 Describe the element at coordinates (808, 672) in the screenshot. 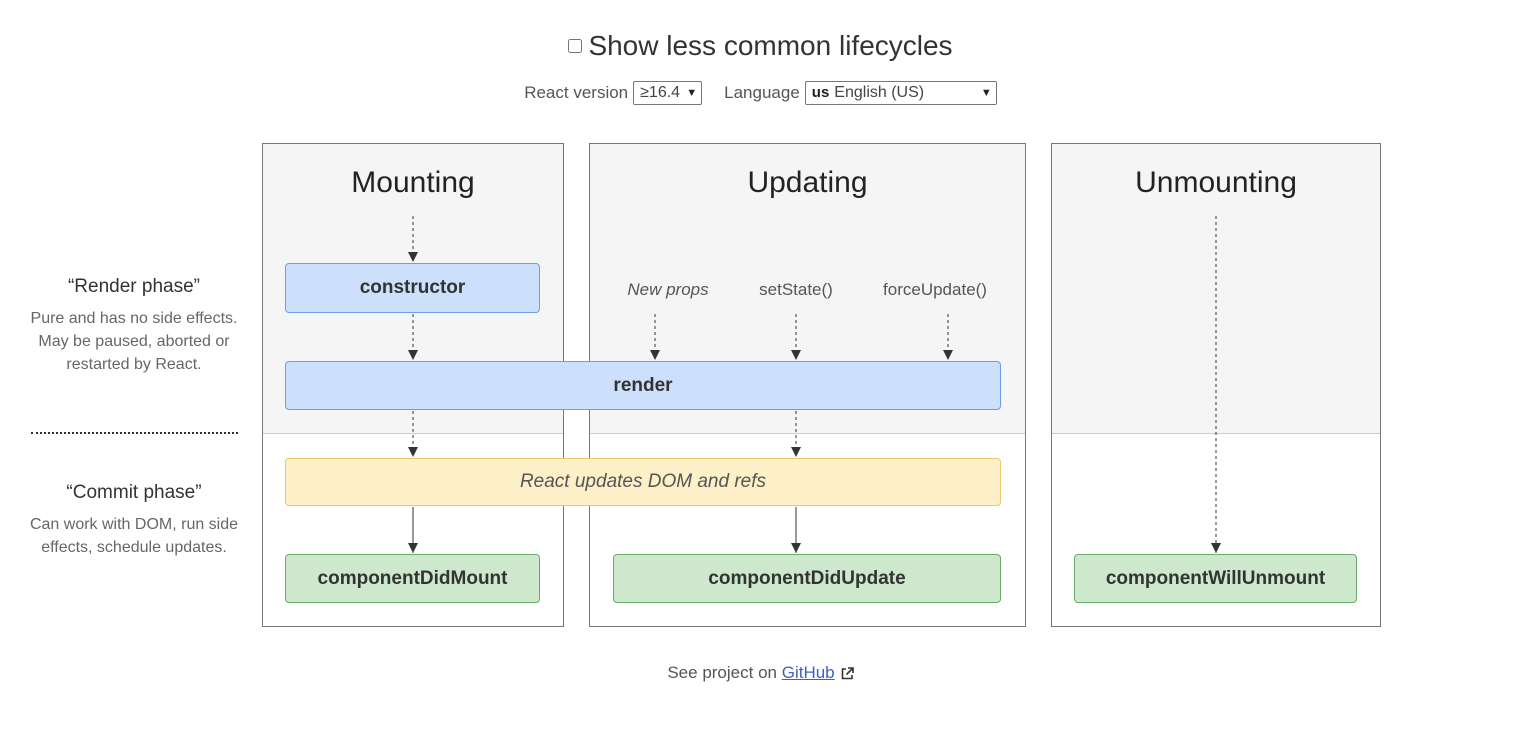

I see `github-link: GitHub` at that location.